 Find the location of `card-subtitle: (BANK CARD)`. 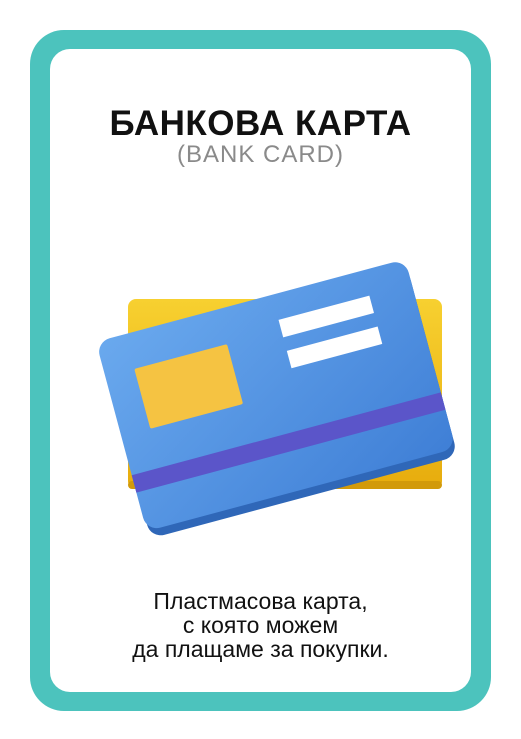

card-subtitle: (BANK CARD) is located at coordinates (260, 154).